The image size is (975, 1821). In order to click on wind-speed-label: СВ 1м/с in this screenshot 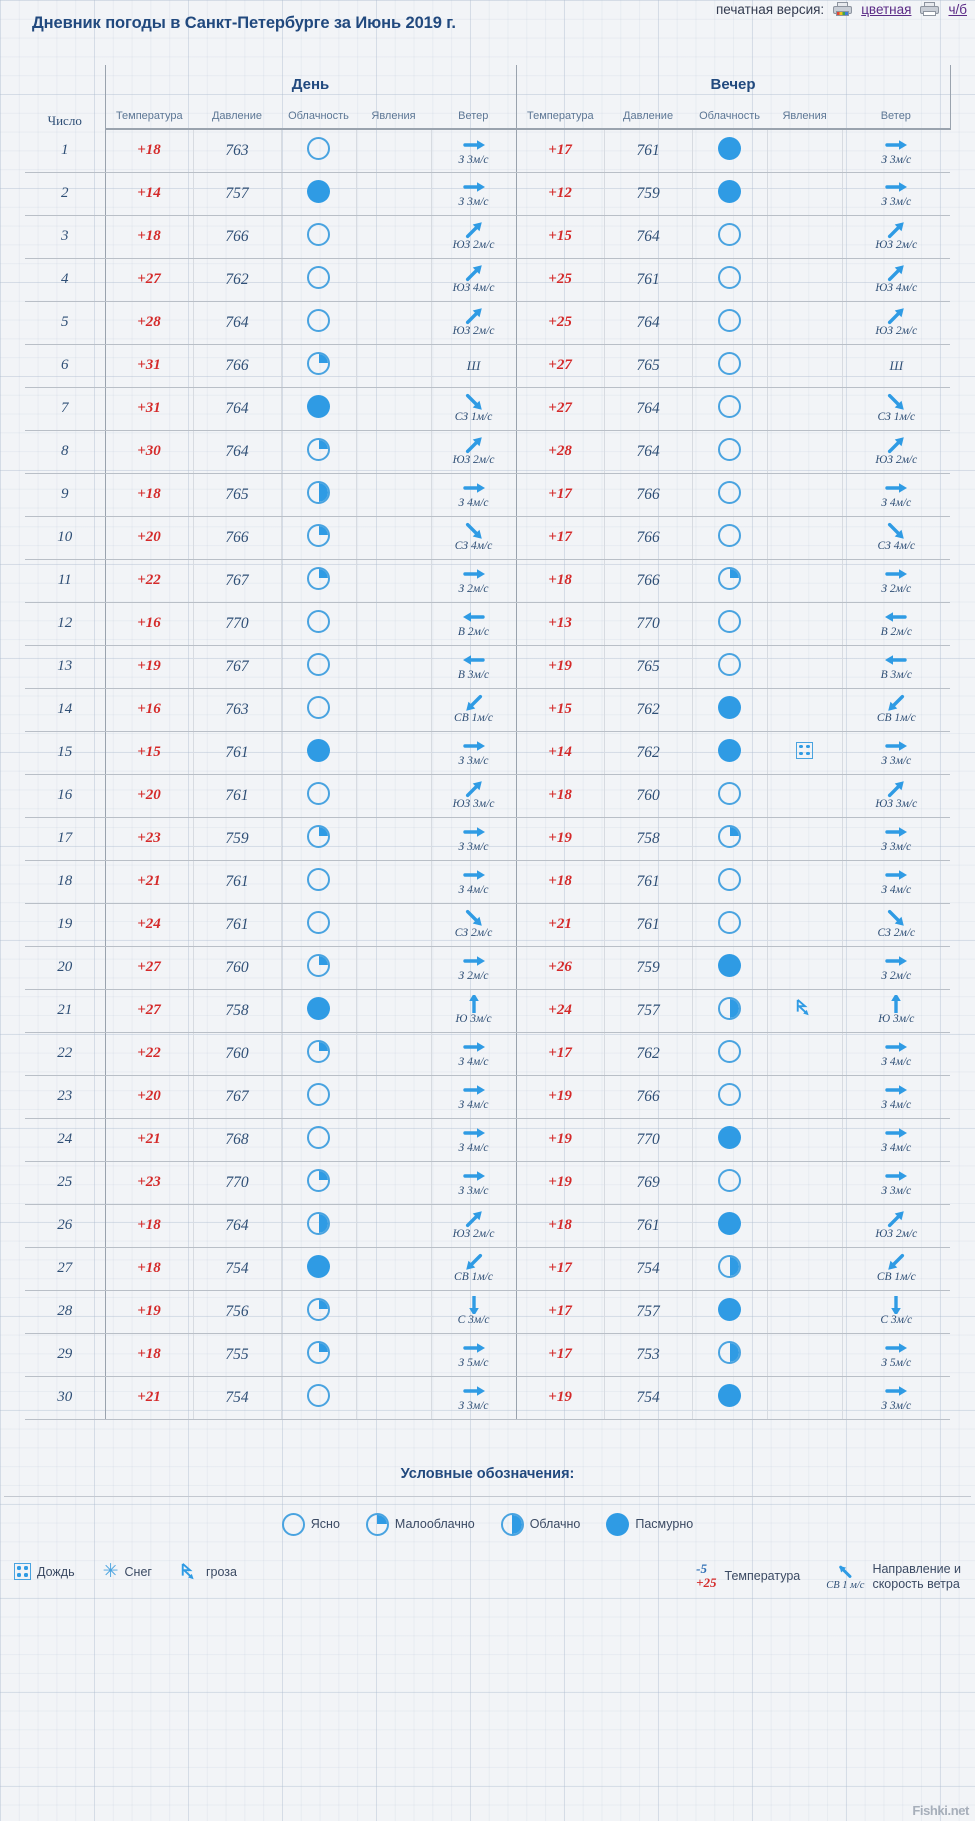, I will do `click(896, 1277)`.